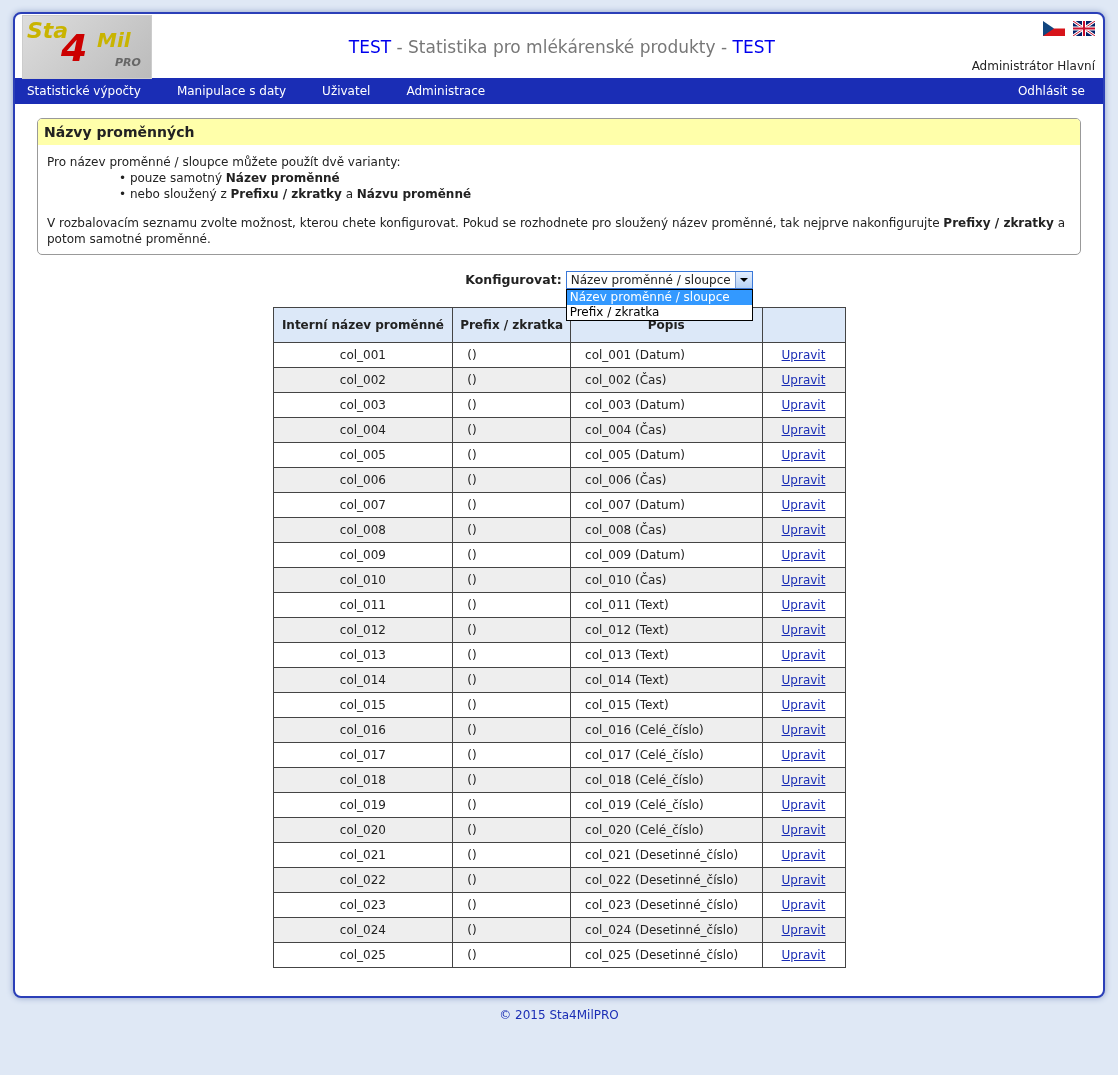  I want to click on table-cell: col_020, so click(363, 830).